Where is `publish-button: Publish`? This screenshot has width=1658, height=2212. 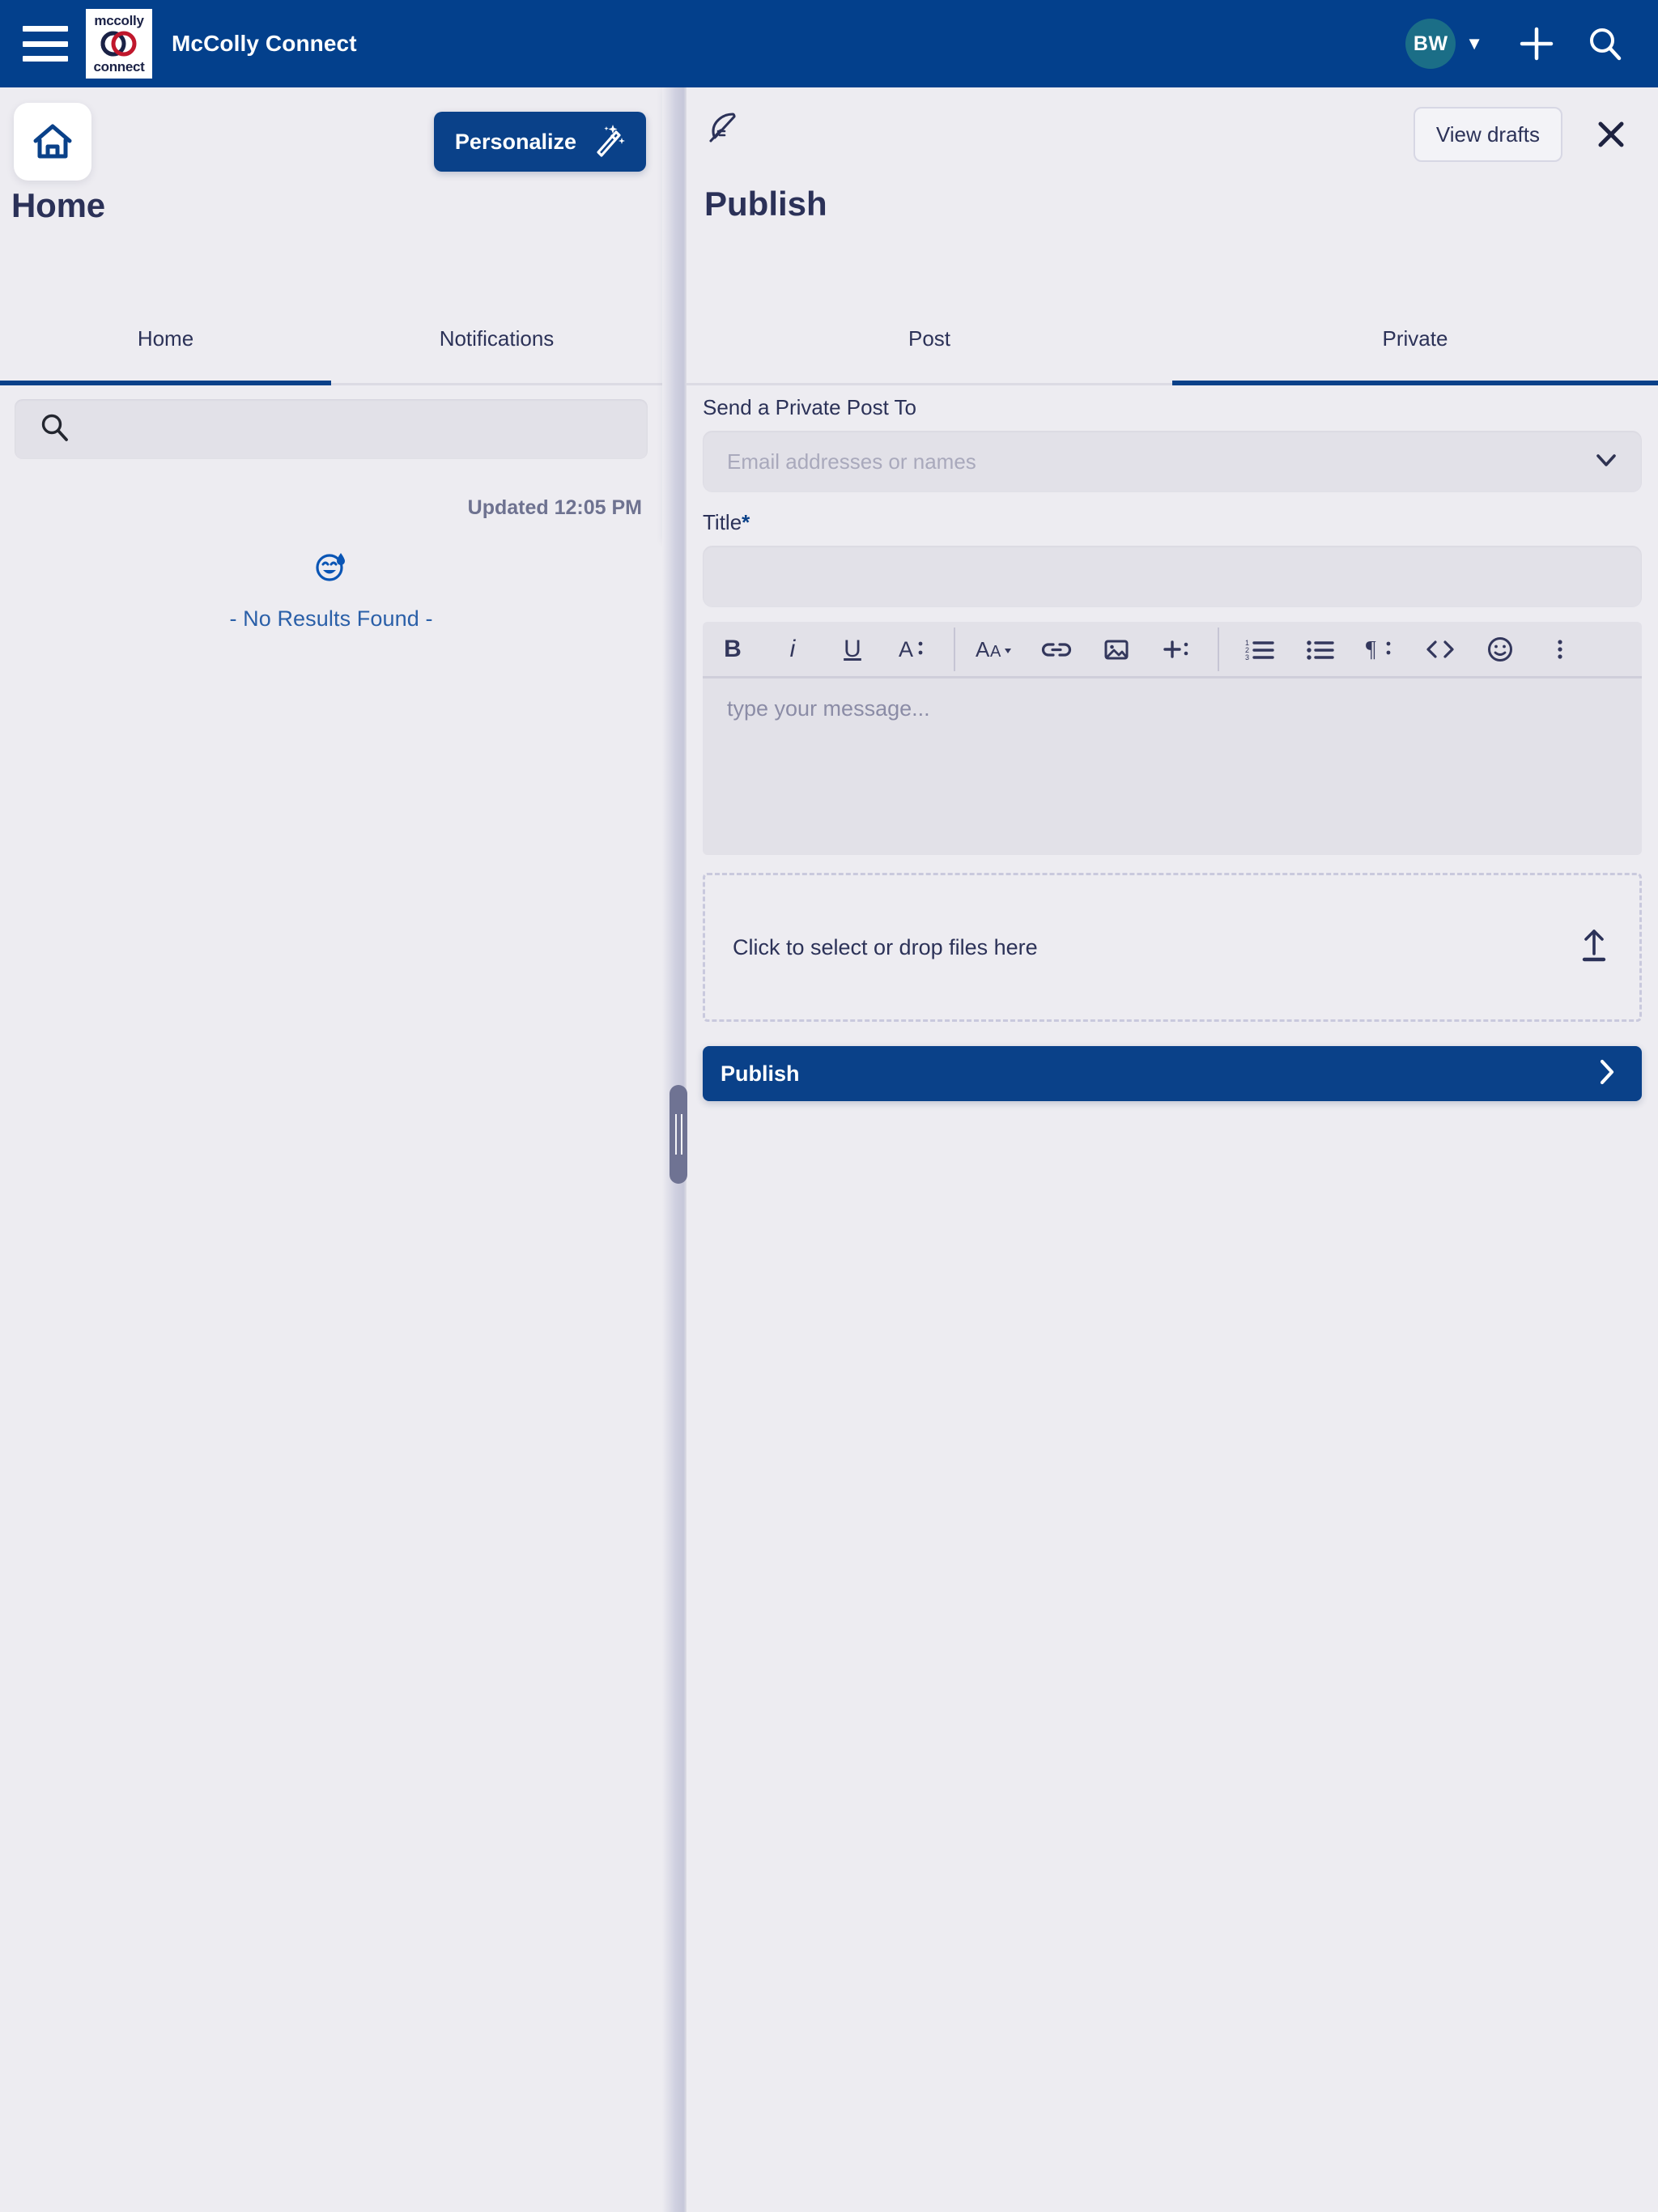
publish-button: Publish is located at coordinates (1172, 1073).